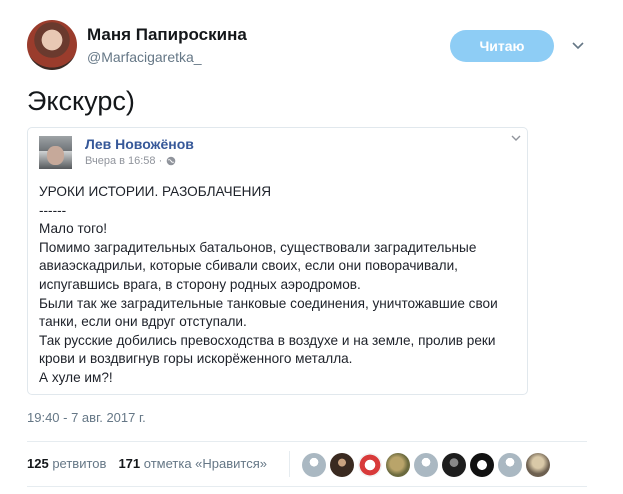 The image size is (623, 494). I want to click on quote-line: УРОКИ ИСТОРИИ. РАЗОБЛАЧЕНИЯ, so click(155, 191).